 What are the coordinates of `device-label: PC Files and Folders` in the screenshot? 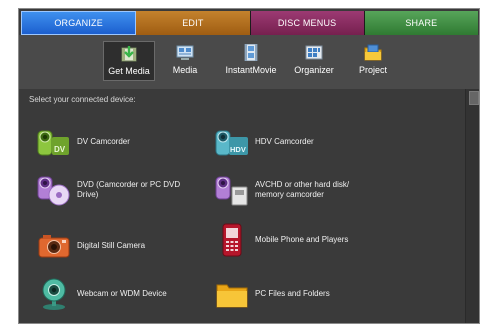 It's located at (292, 293).